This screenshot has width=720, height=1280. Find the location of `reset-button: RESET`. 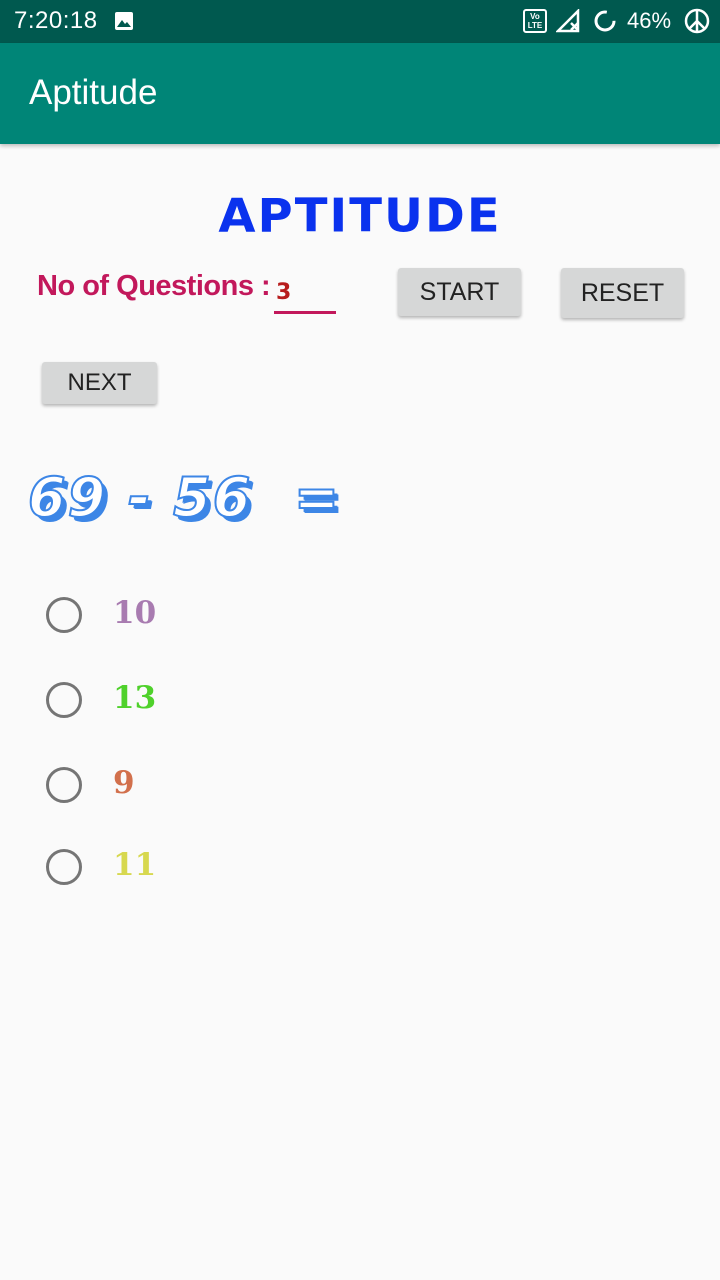

reset-button: RESET is located at coordinates (622, 293).